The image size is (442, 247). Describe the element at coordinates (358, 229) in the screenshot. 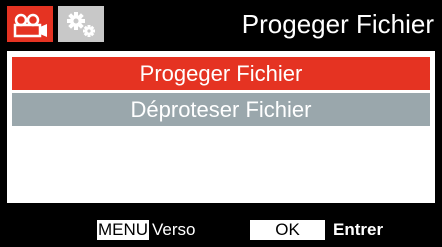

I see `ok-key-action: Entrer` at that location.